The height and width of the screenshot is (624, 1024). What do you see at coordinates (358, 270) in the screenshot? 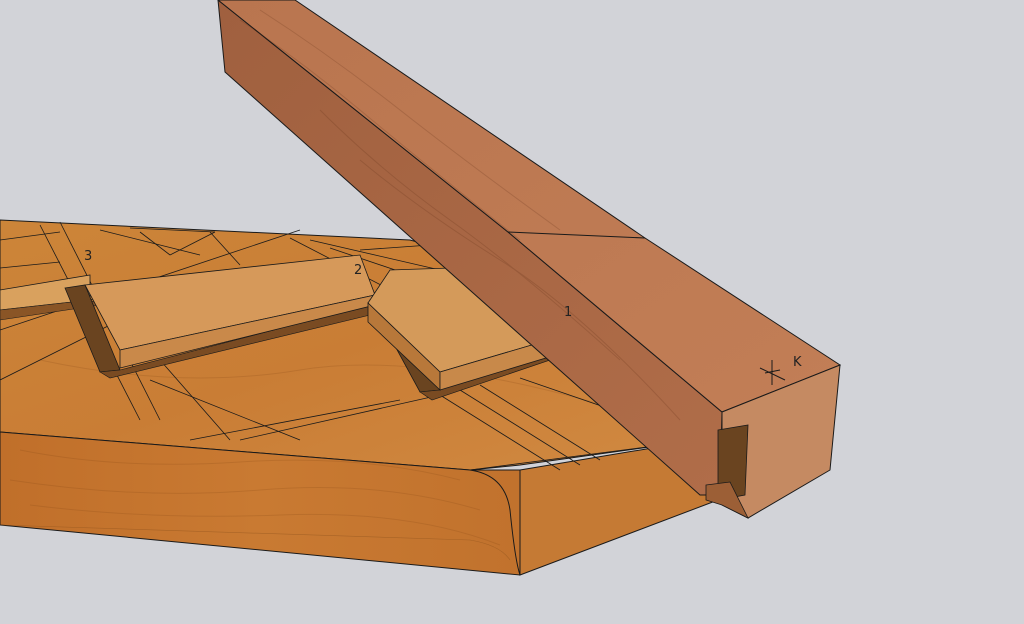
I see `pencil-mark-2: 2` at bounding box center [358, 270].